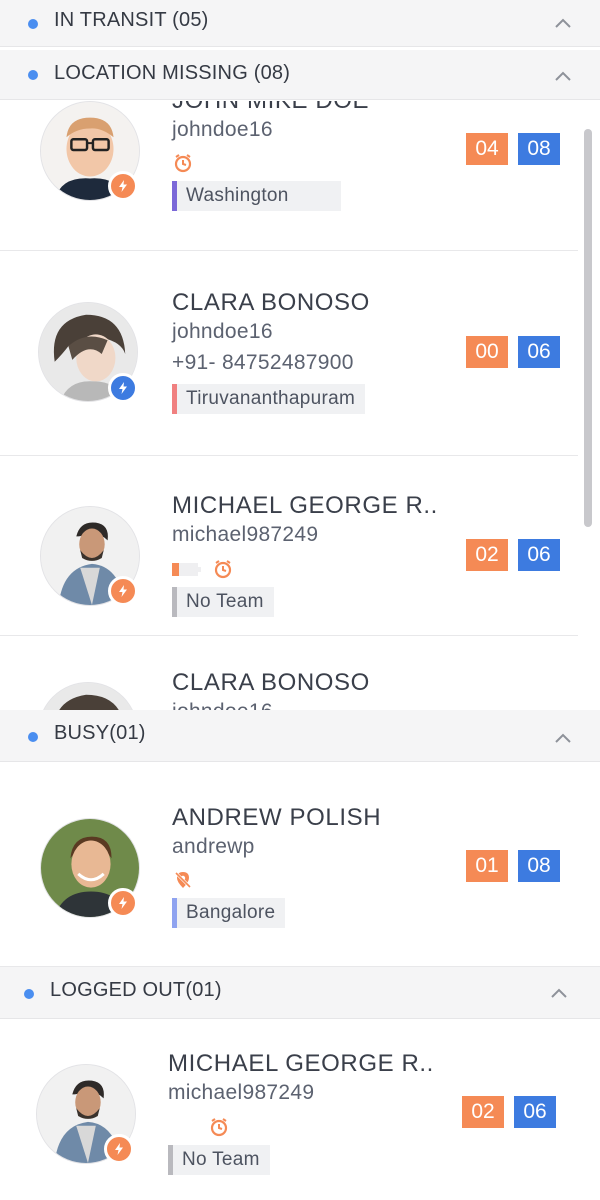 The height and width of the screenshot is (1200, 600). What do you see at coordinates (300, 736) in the screenshot?
I see `section-header-busy: BUSY(01)` at bounding box center [300, 736].